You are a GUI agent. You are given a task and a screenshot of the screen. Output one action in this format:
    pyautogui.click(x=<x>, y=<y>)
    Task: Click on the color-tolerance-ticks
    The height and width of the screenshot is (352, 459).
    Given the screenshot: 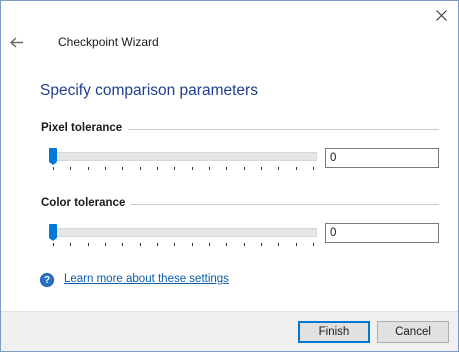 What is the action you would take?
    pyautogui.click(x=183, y=245)
    